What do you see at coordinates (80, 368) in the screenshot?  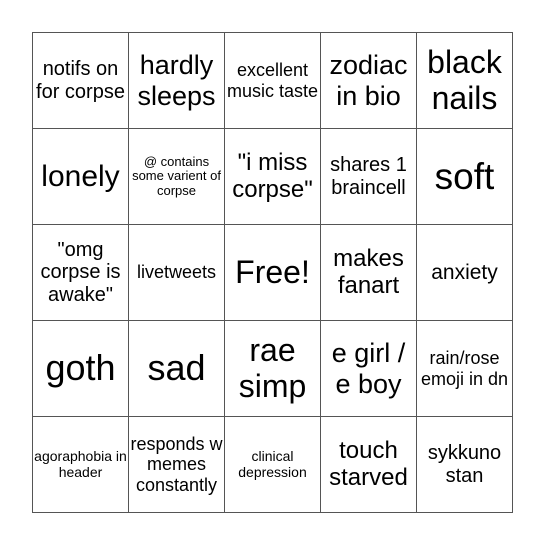 I see `bingo-cell: goth` at bounding box center [80, 368].